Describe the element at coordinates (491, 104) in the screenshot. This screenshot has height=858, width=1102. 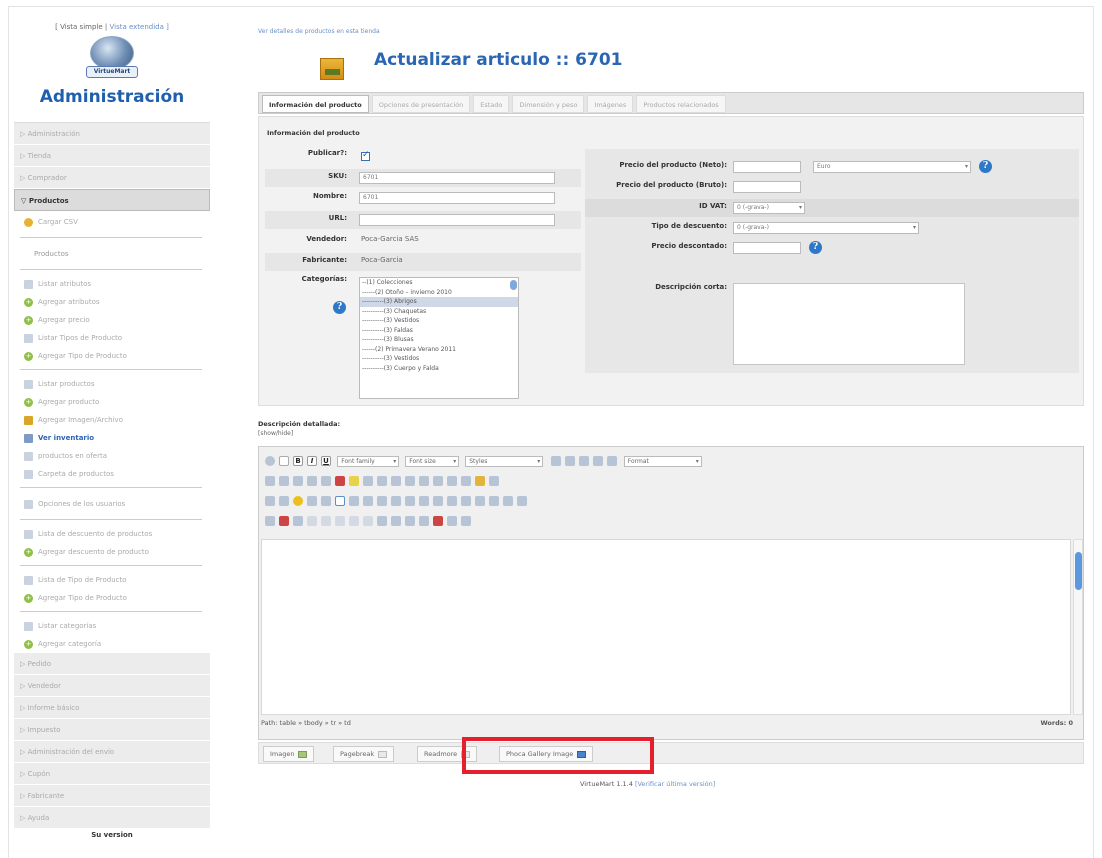
I see `tab-status: Estado` at that location.